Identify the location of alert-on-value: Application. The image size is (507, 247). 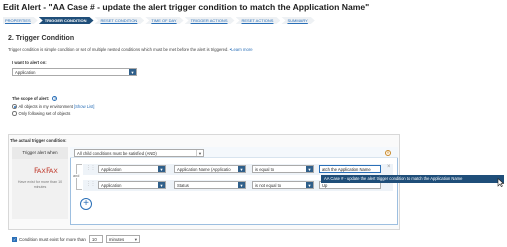
(25, 72).